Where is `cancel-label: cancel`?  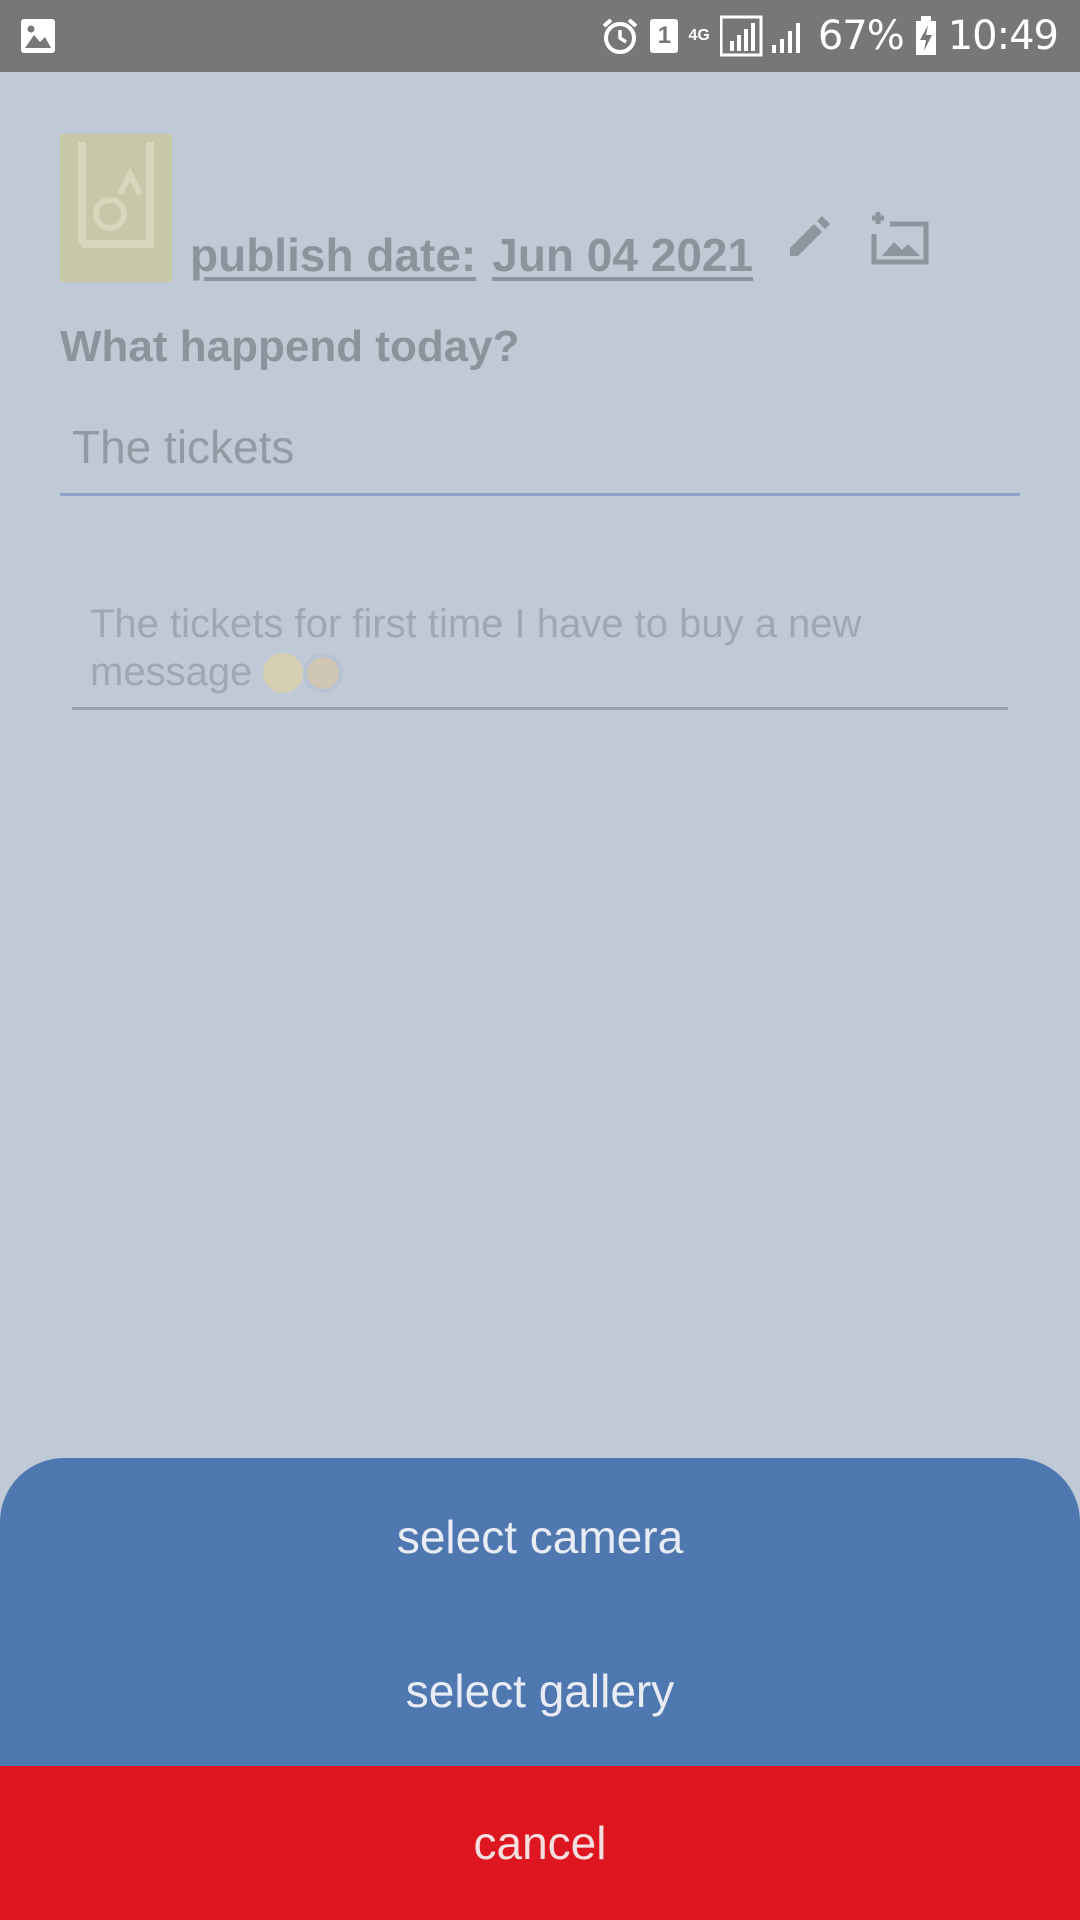 cancel-label: cancel is located at coordinates (540, 1843).